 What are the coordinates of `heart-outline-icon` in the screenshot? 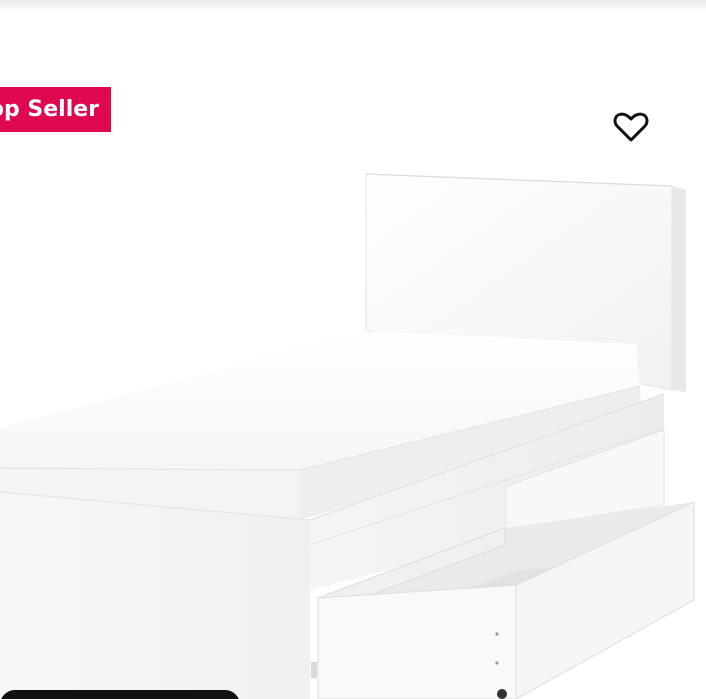 It's located at (631, 127).